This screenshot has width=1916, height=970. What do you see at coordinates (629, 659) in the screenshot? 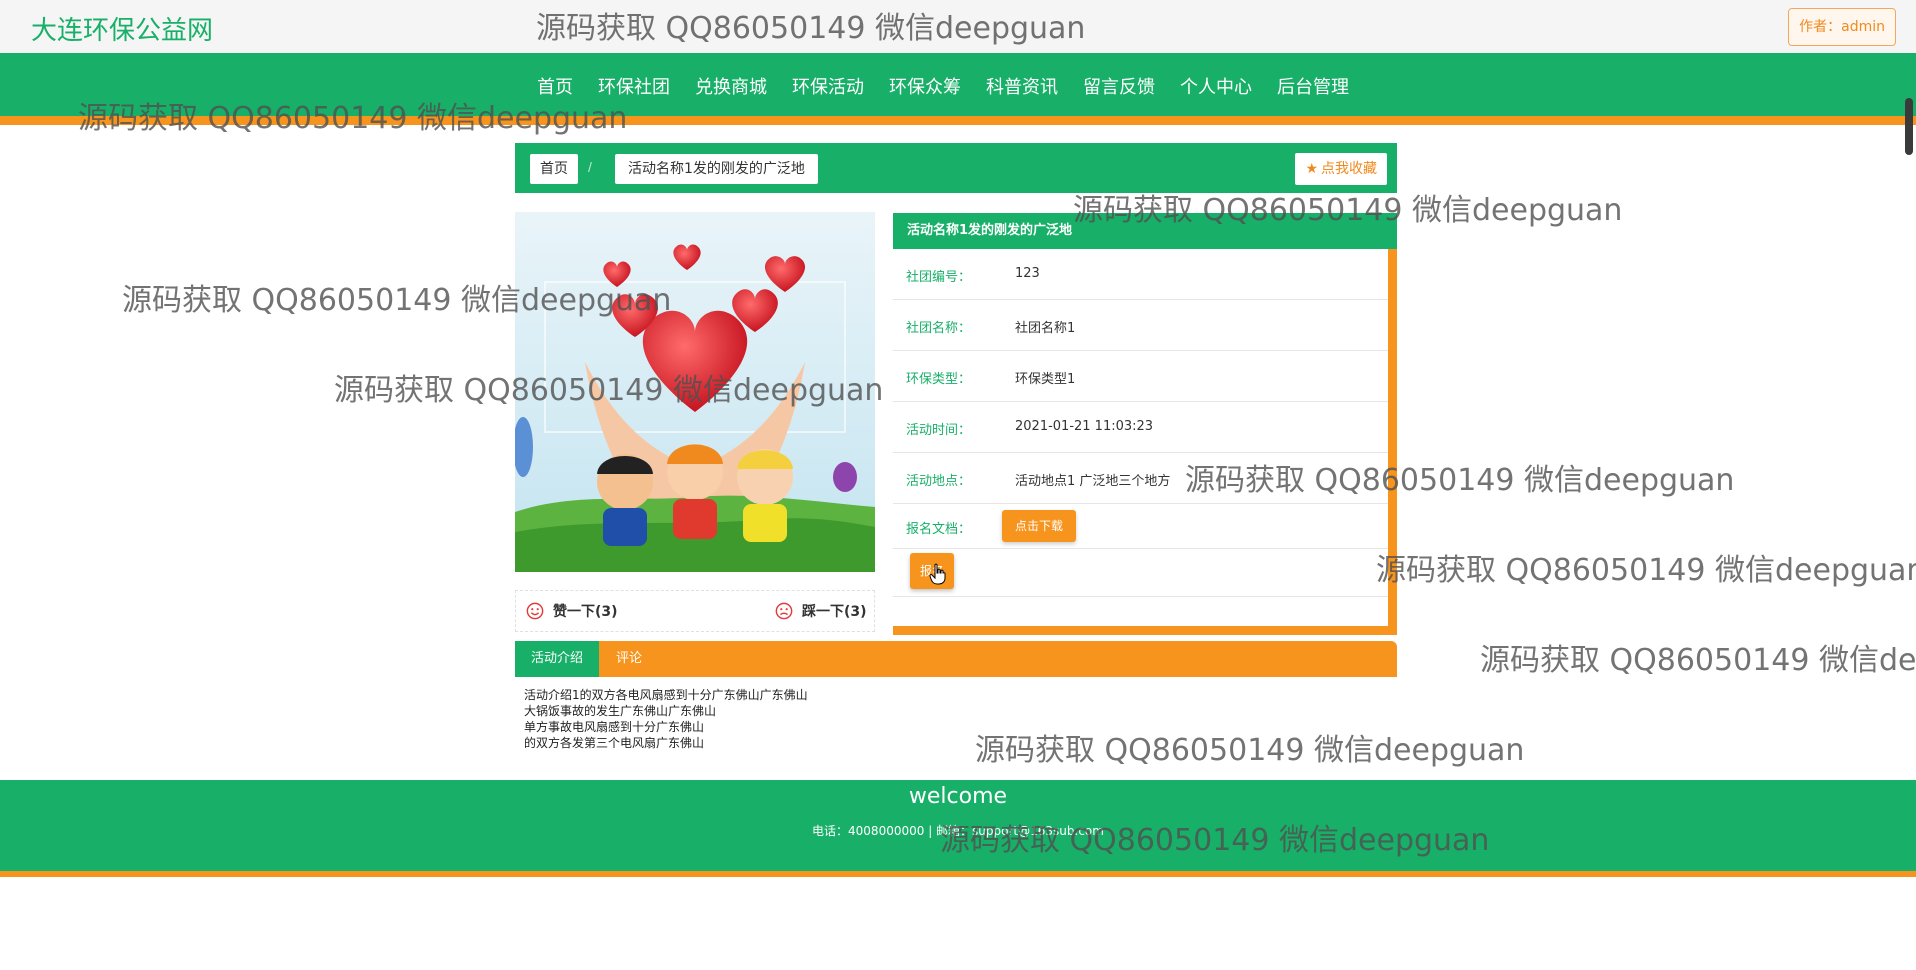
I see `tab-comments: 评论` at bounding box center [629, 659].